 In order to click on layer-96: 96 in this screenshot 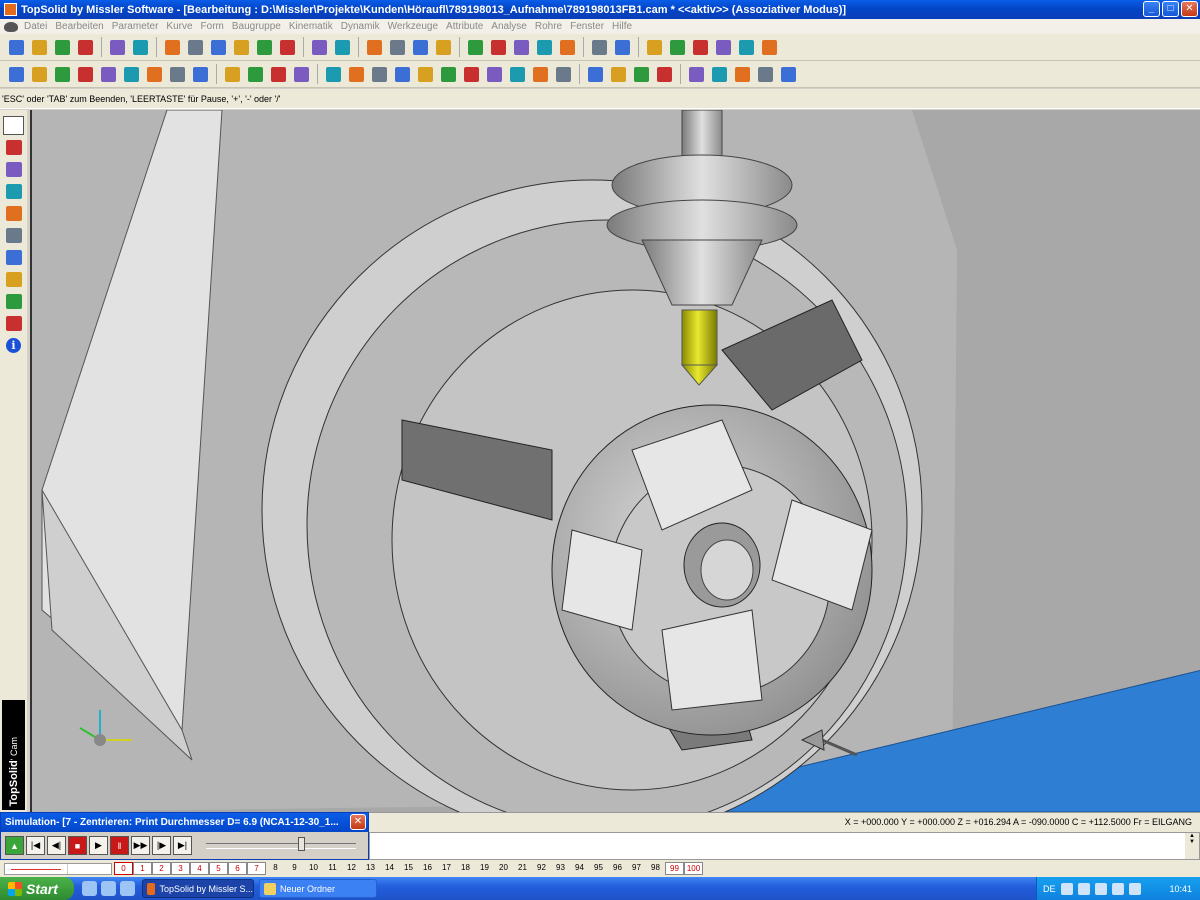, I will do `click(617, 868)`.